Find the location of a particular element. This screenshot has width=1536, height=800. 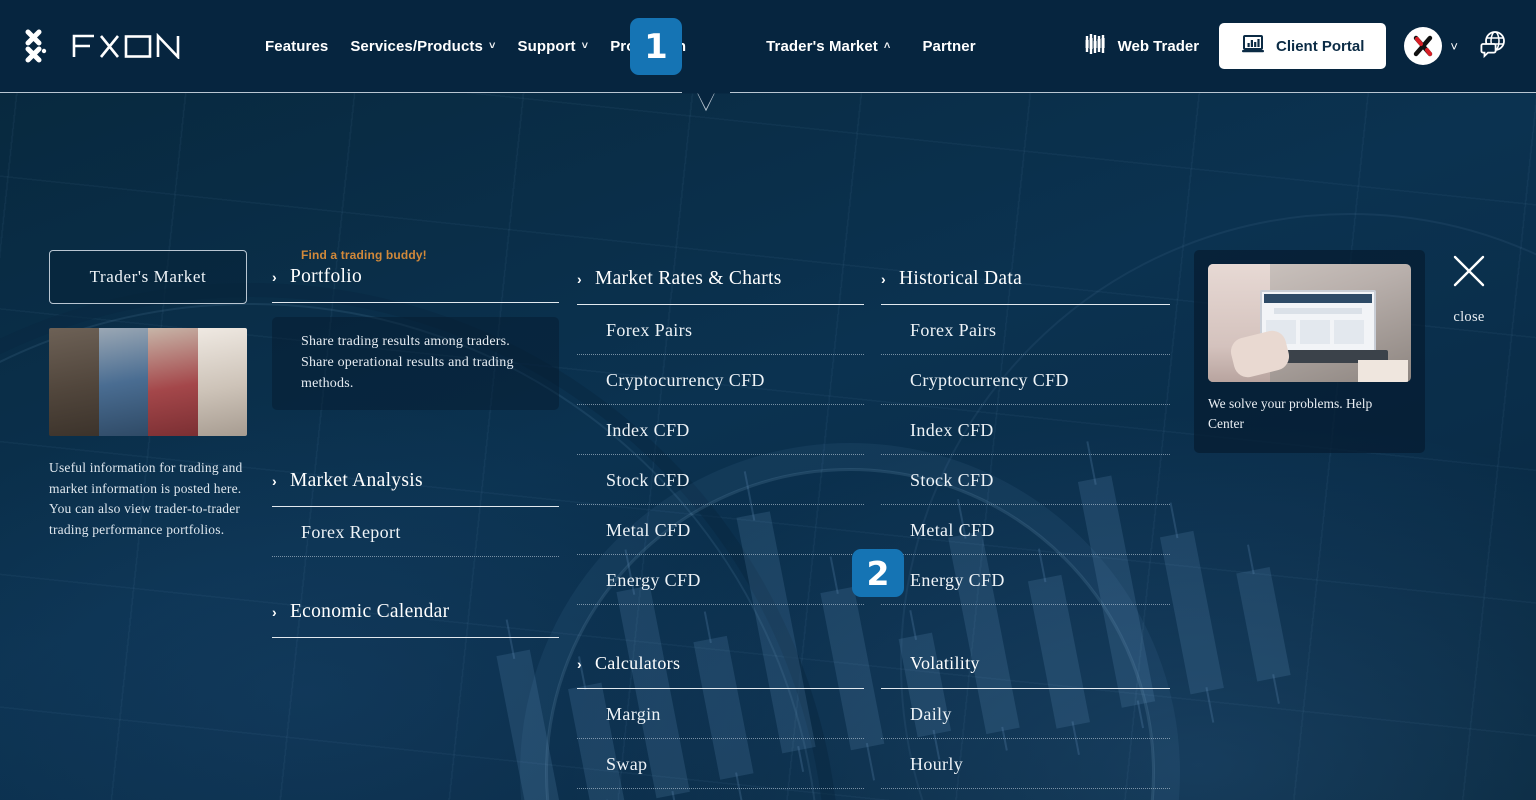

group-historical-data: › Historical Data is located at coordinates (1025, 280).